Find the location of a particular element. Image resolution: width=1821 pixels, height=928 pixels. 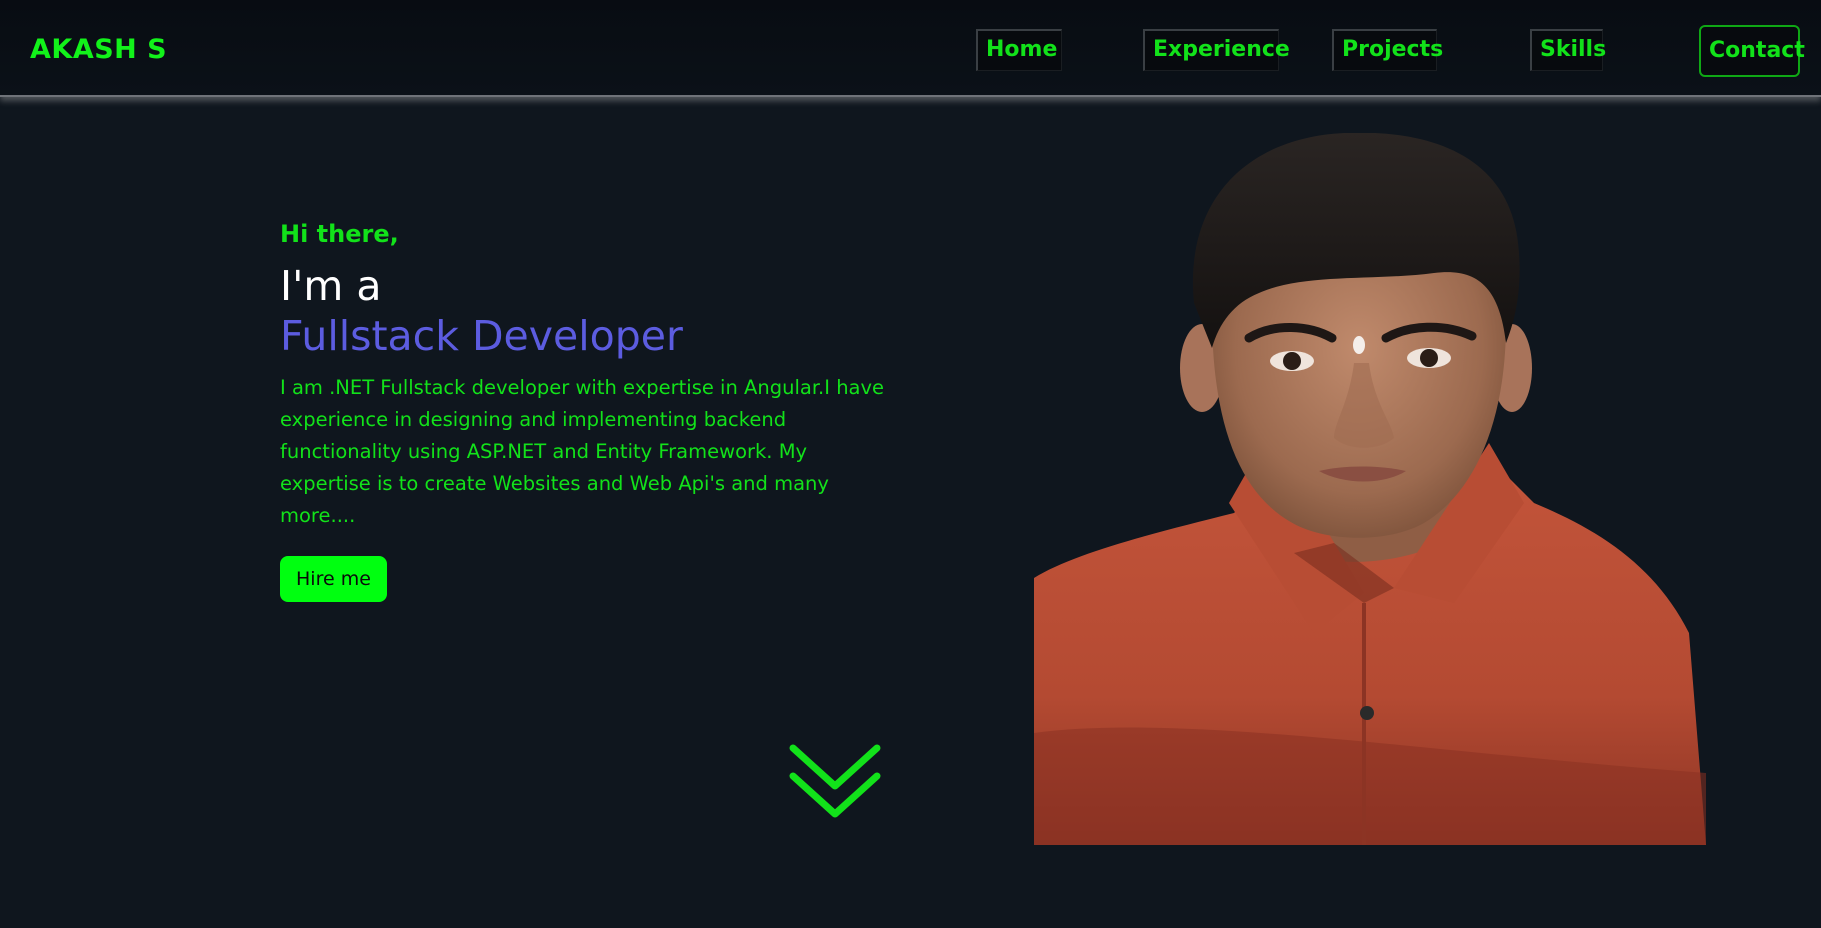

nav-projects: Projects is located at coordinates (1387, 50).